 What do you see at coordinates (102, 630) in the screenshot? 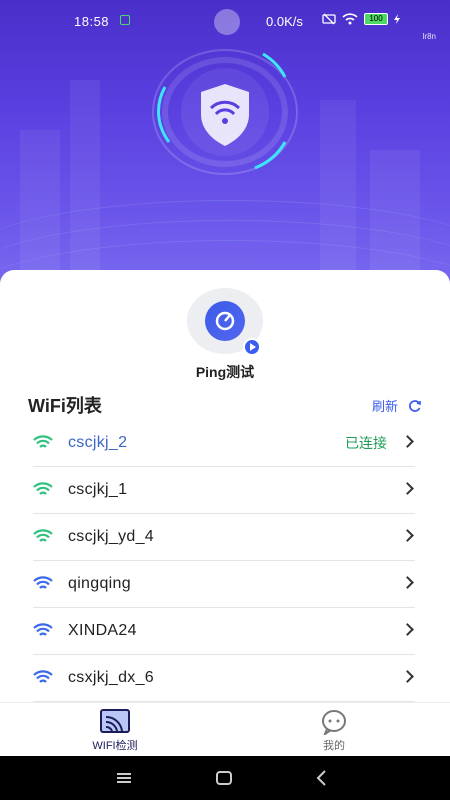
I see `wifi-name: XINDA24` at bounding box center [102, 630].